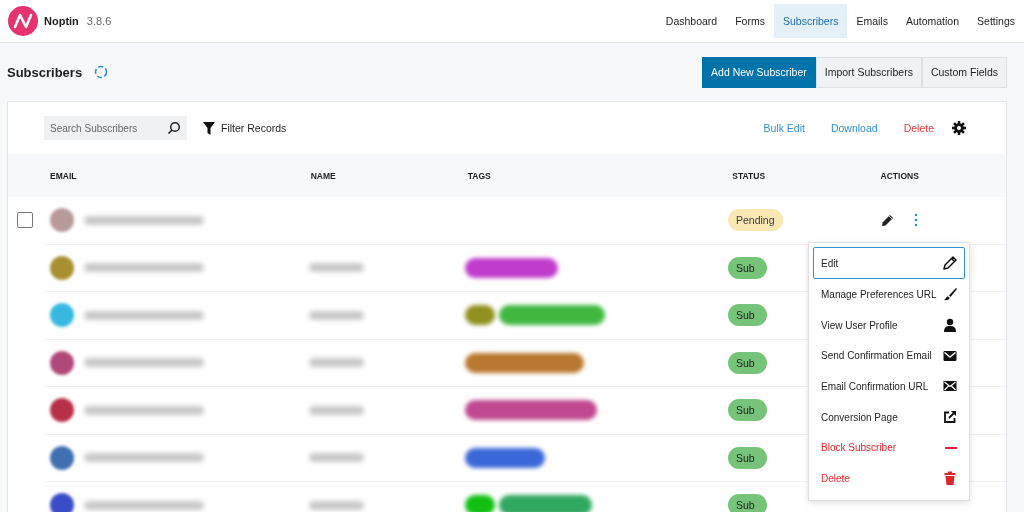  I want to click on pencil-icon, so click(950, 263).